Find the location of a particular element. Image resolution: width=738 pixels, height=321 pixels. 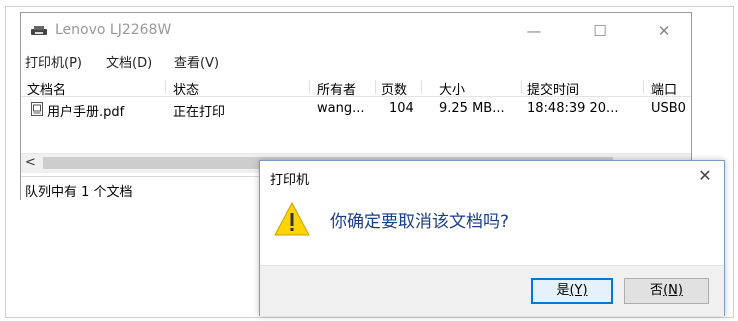

column-size: 大小 is located at coordinates (452, 88).